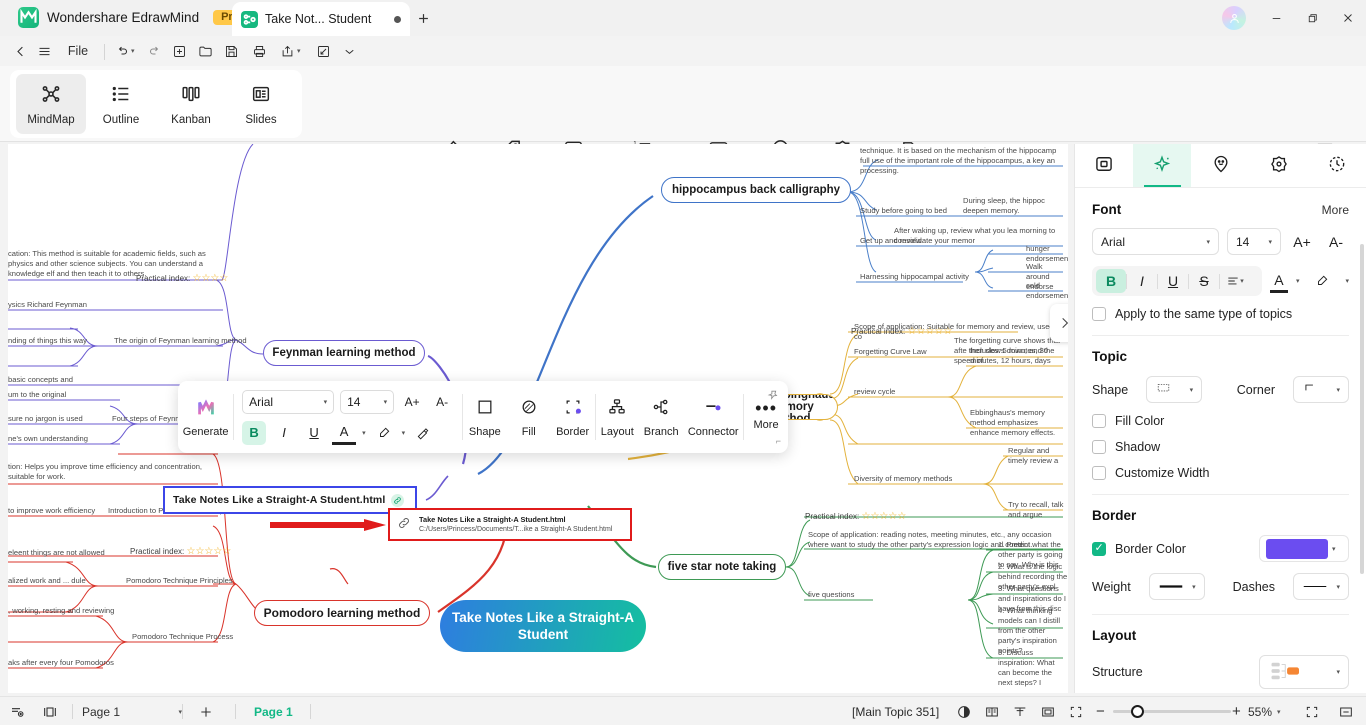 Image resolution: width=1366 pixels, height=725 pixels. What do you see at coordinates (40, 380) in the screenshot?
I see `subtopic: basic concepts and` at bounding box center [40, 380].